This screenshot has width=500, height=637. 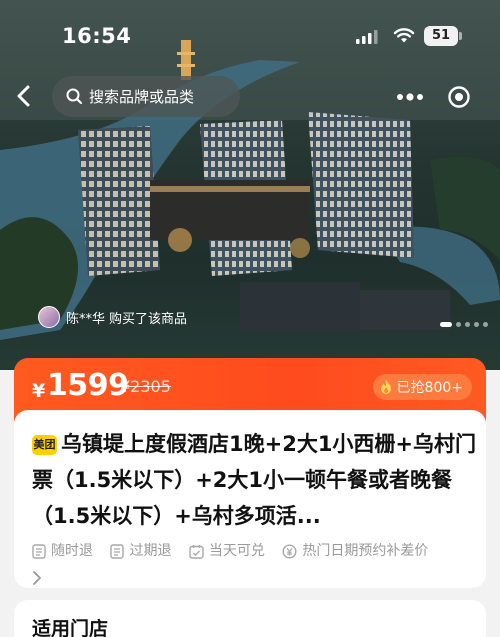 I want to click on status-time: 16:54, so click(x=97, y=36).